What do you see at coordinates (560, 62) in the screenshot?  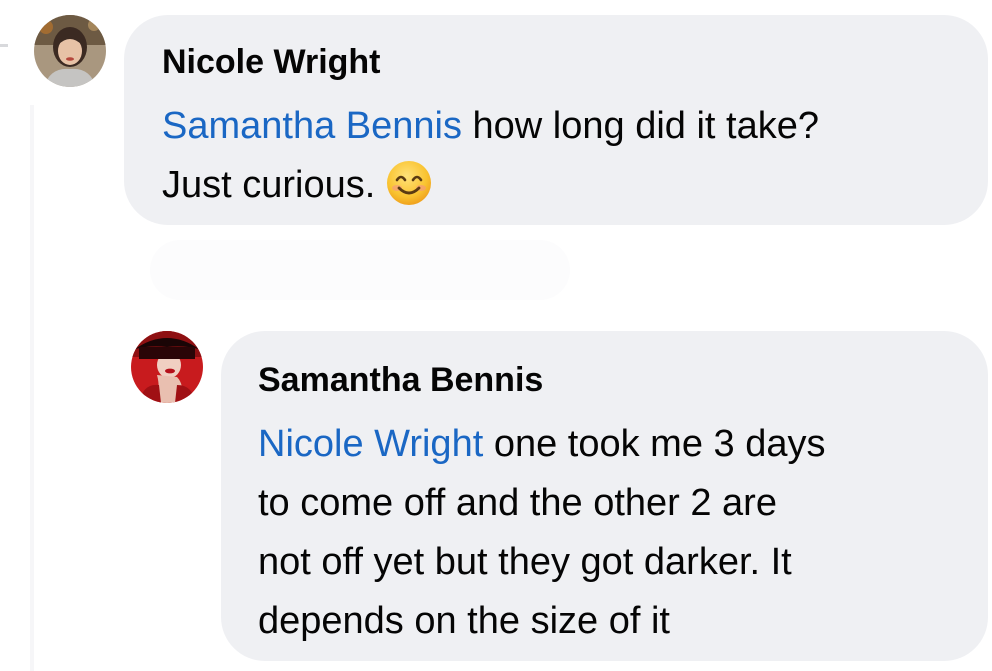 I see `comment-author: Nicole Wright` at bounding box center [560, 62].